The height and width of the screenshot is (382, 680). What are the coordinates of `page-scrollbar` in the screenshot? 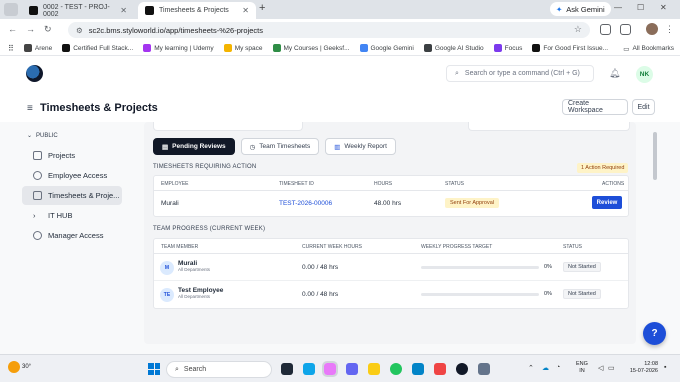 It's located at (655, 156).